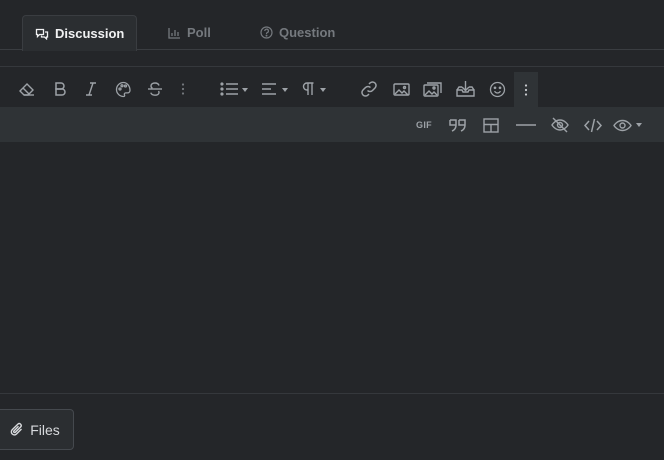  I want to click on toolbar-row-2: GIF, so click(332, 124).